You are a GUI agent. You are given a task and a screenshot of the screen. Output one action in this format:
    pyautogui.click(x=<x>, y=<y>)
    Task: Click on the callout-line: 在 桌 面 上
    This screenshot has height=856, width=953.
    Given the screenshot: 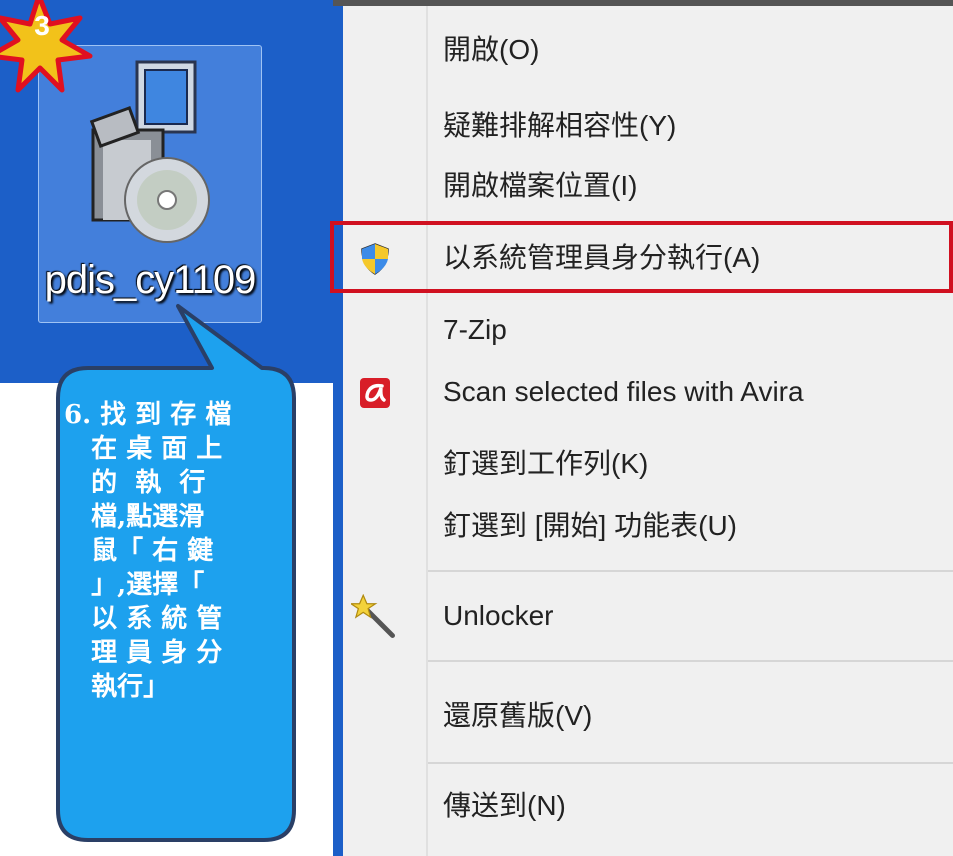 What is the action you would take?
    pyautogui.click(x=143, y=449)
    